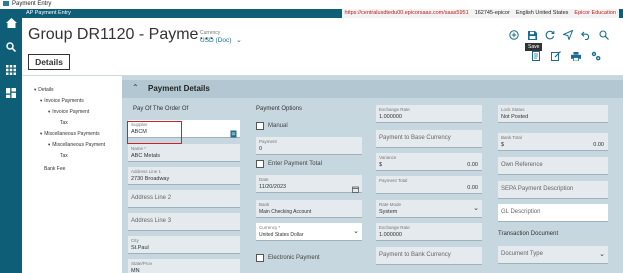 The width and height of the screenshot is (623, 273). I want to click on save-icon, so click(532, 35).